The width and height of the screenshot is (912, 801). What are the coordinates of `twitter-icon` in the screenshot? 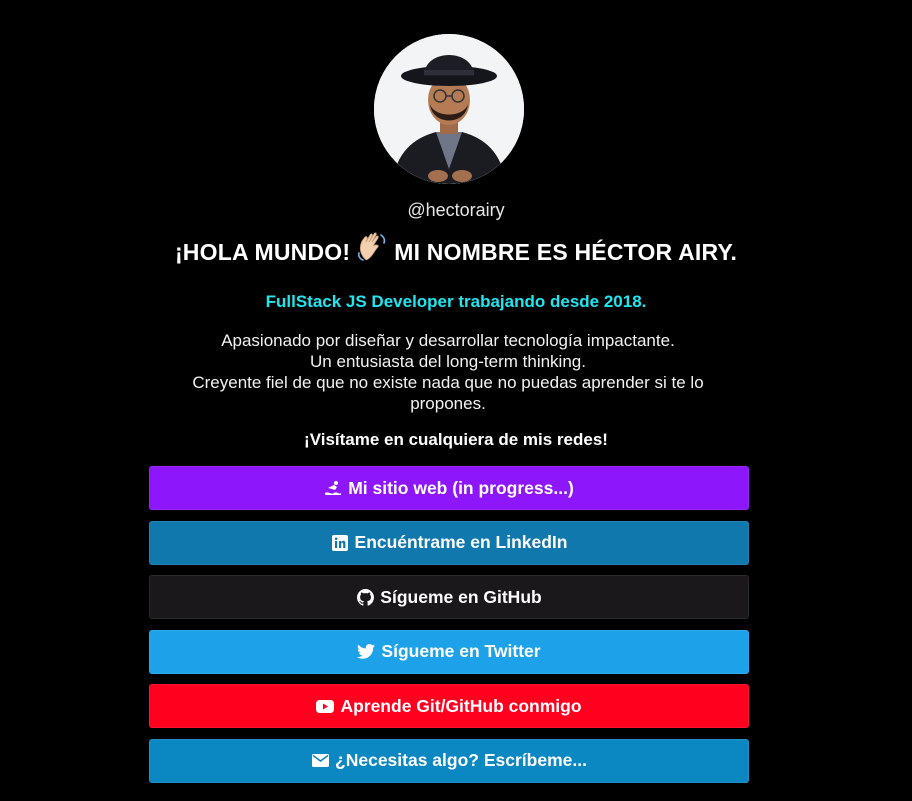 It's located at (366, 652).